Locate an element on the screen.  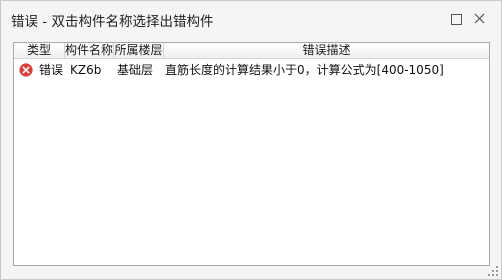
error-icon is located at coordinates (26, 70).